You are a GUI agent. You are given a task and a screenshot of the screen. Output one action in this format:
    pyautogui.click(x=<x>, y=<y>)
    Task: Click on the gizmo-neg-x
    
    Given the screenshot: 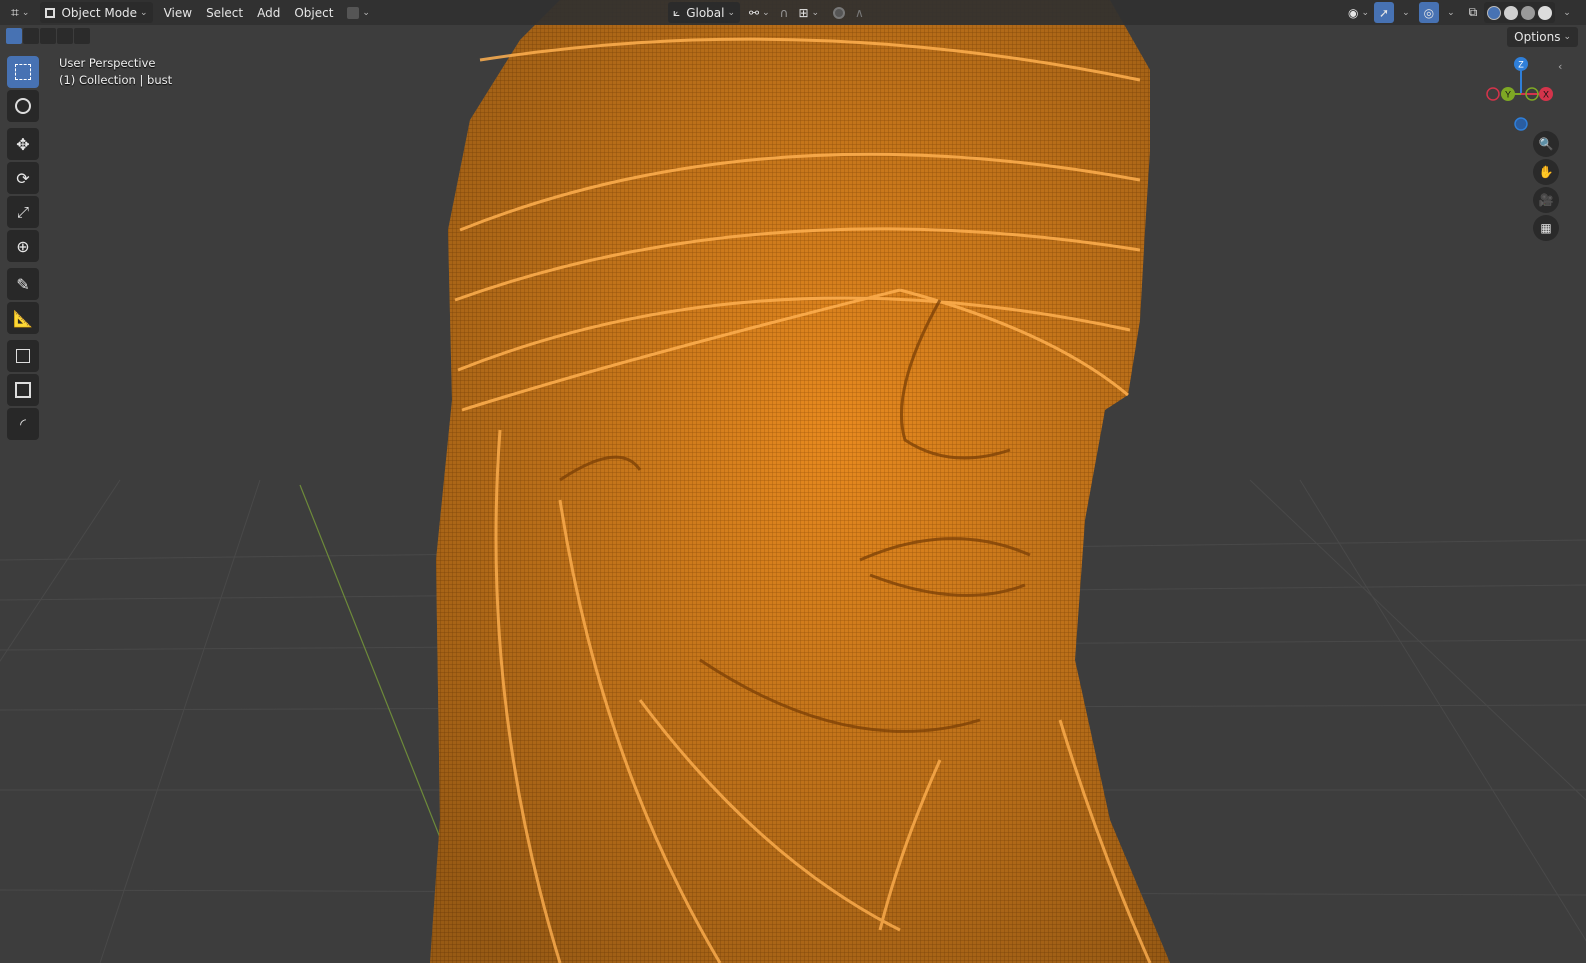 What is the action you would take?
    pyautogui.click(x=1493, y=94)
    